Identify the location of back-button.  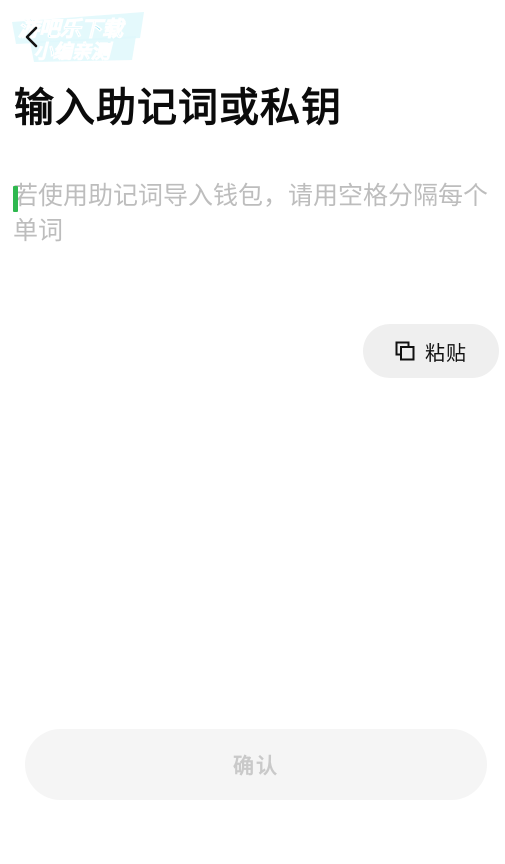
(33, 37).